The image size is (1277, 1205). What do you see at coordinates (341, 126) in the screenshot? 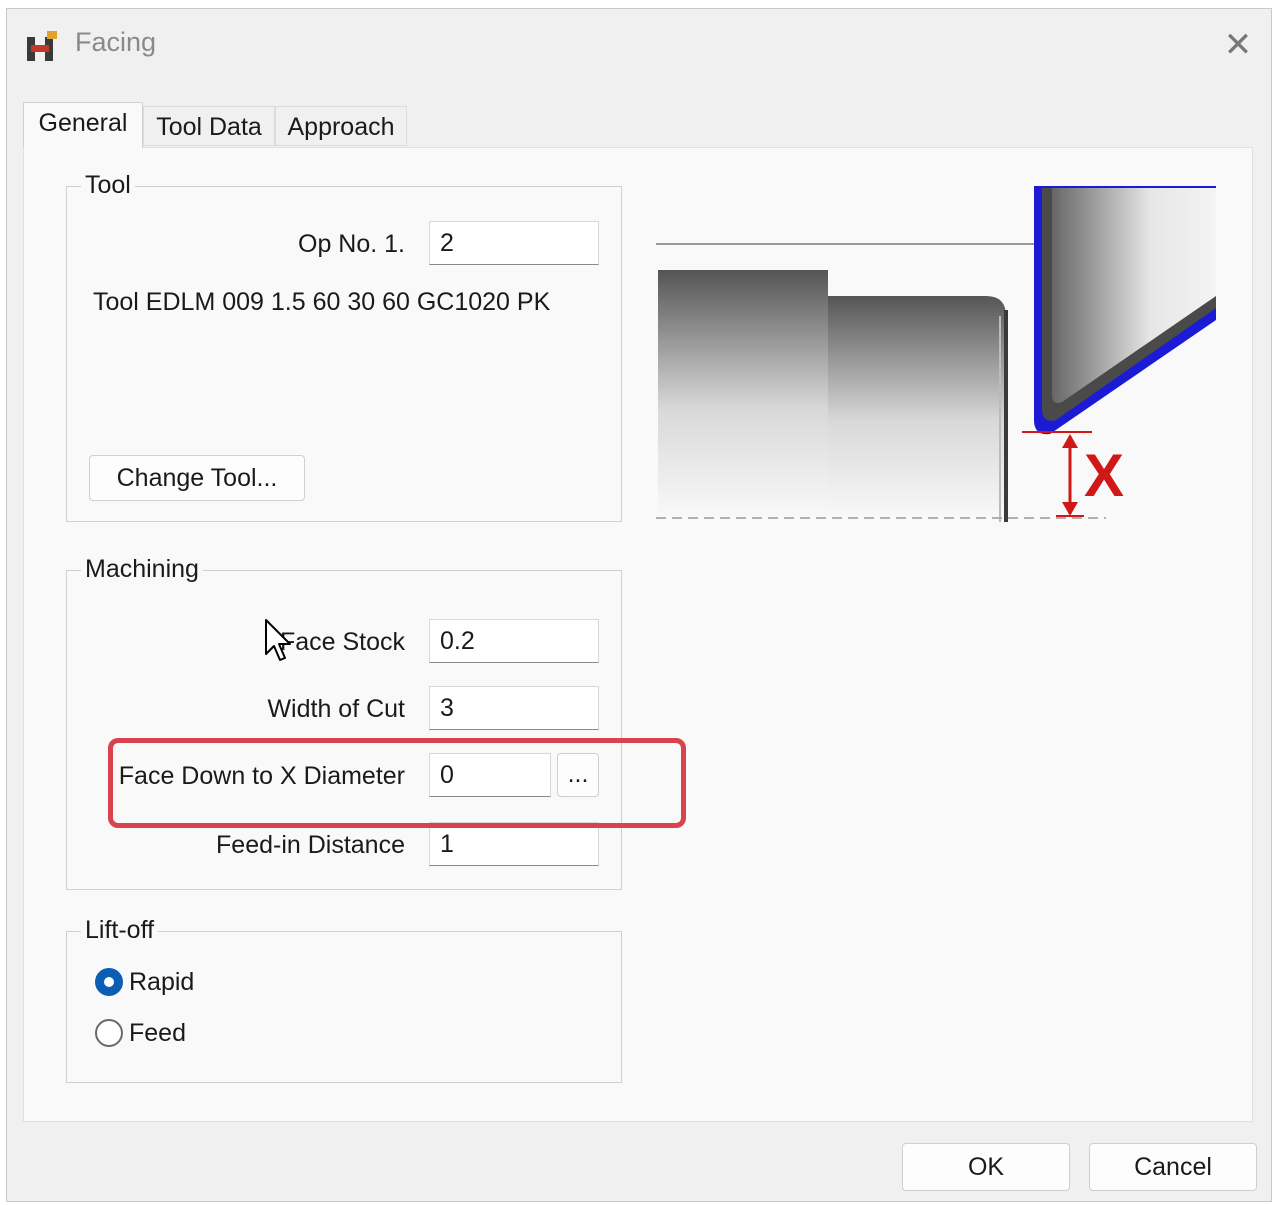
I see `tab-approach: Approach` at bounding box center [341, 126].